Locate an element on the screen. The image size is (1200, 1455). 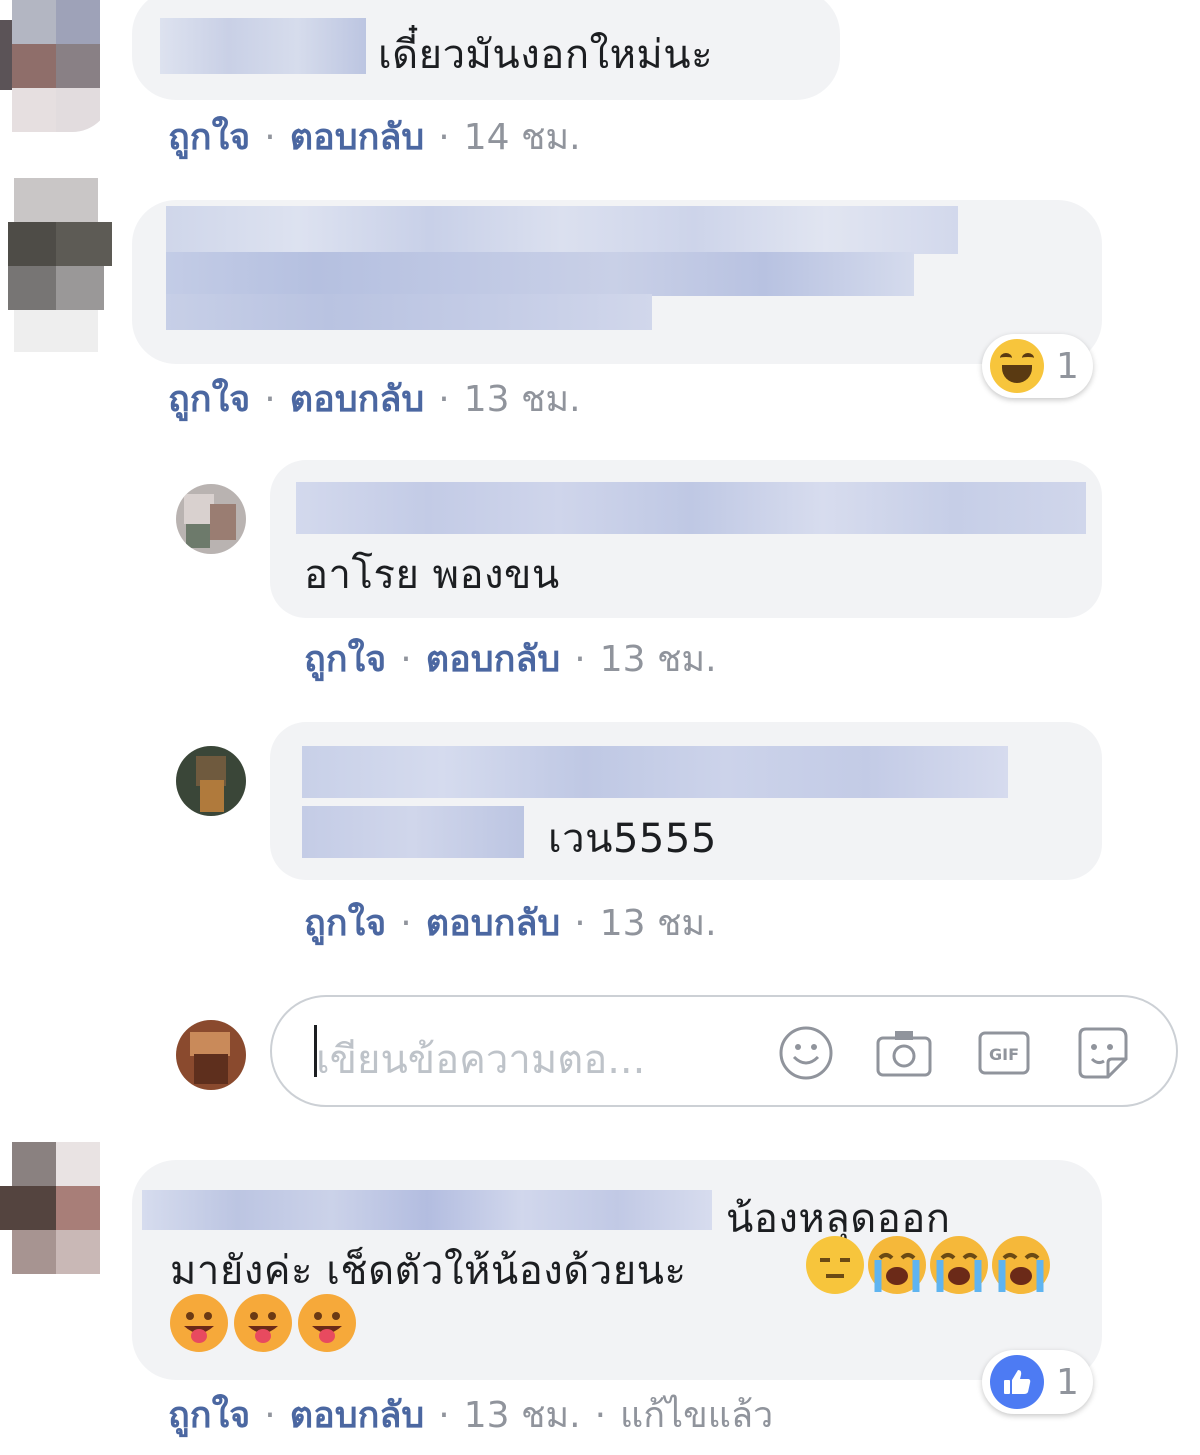
haha-icon is located at coordinates (1017, 366).